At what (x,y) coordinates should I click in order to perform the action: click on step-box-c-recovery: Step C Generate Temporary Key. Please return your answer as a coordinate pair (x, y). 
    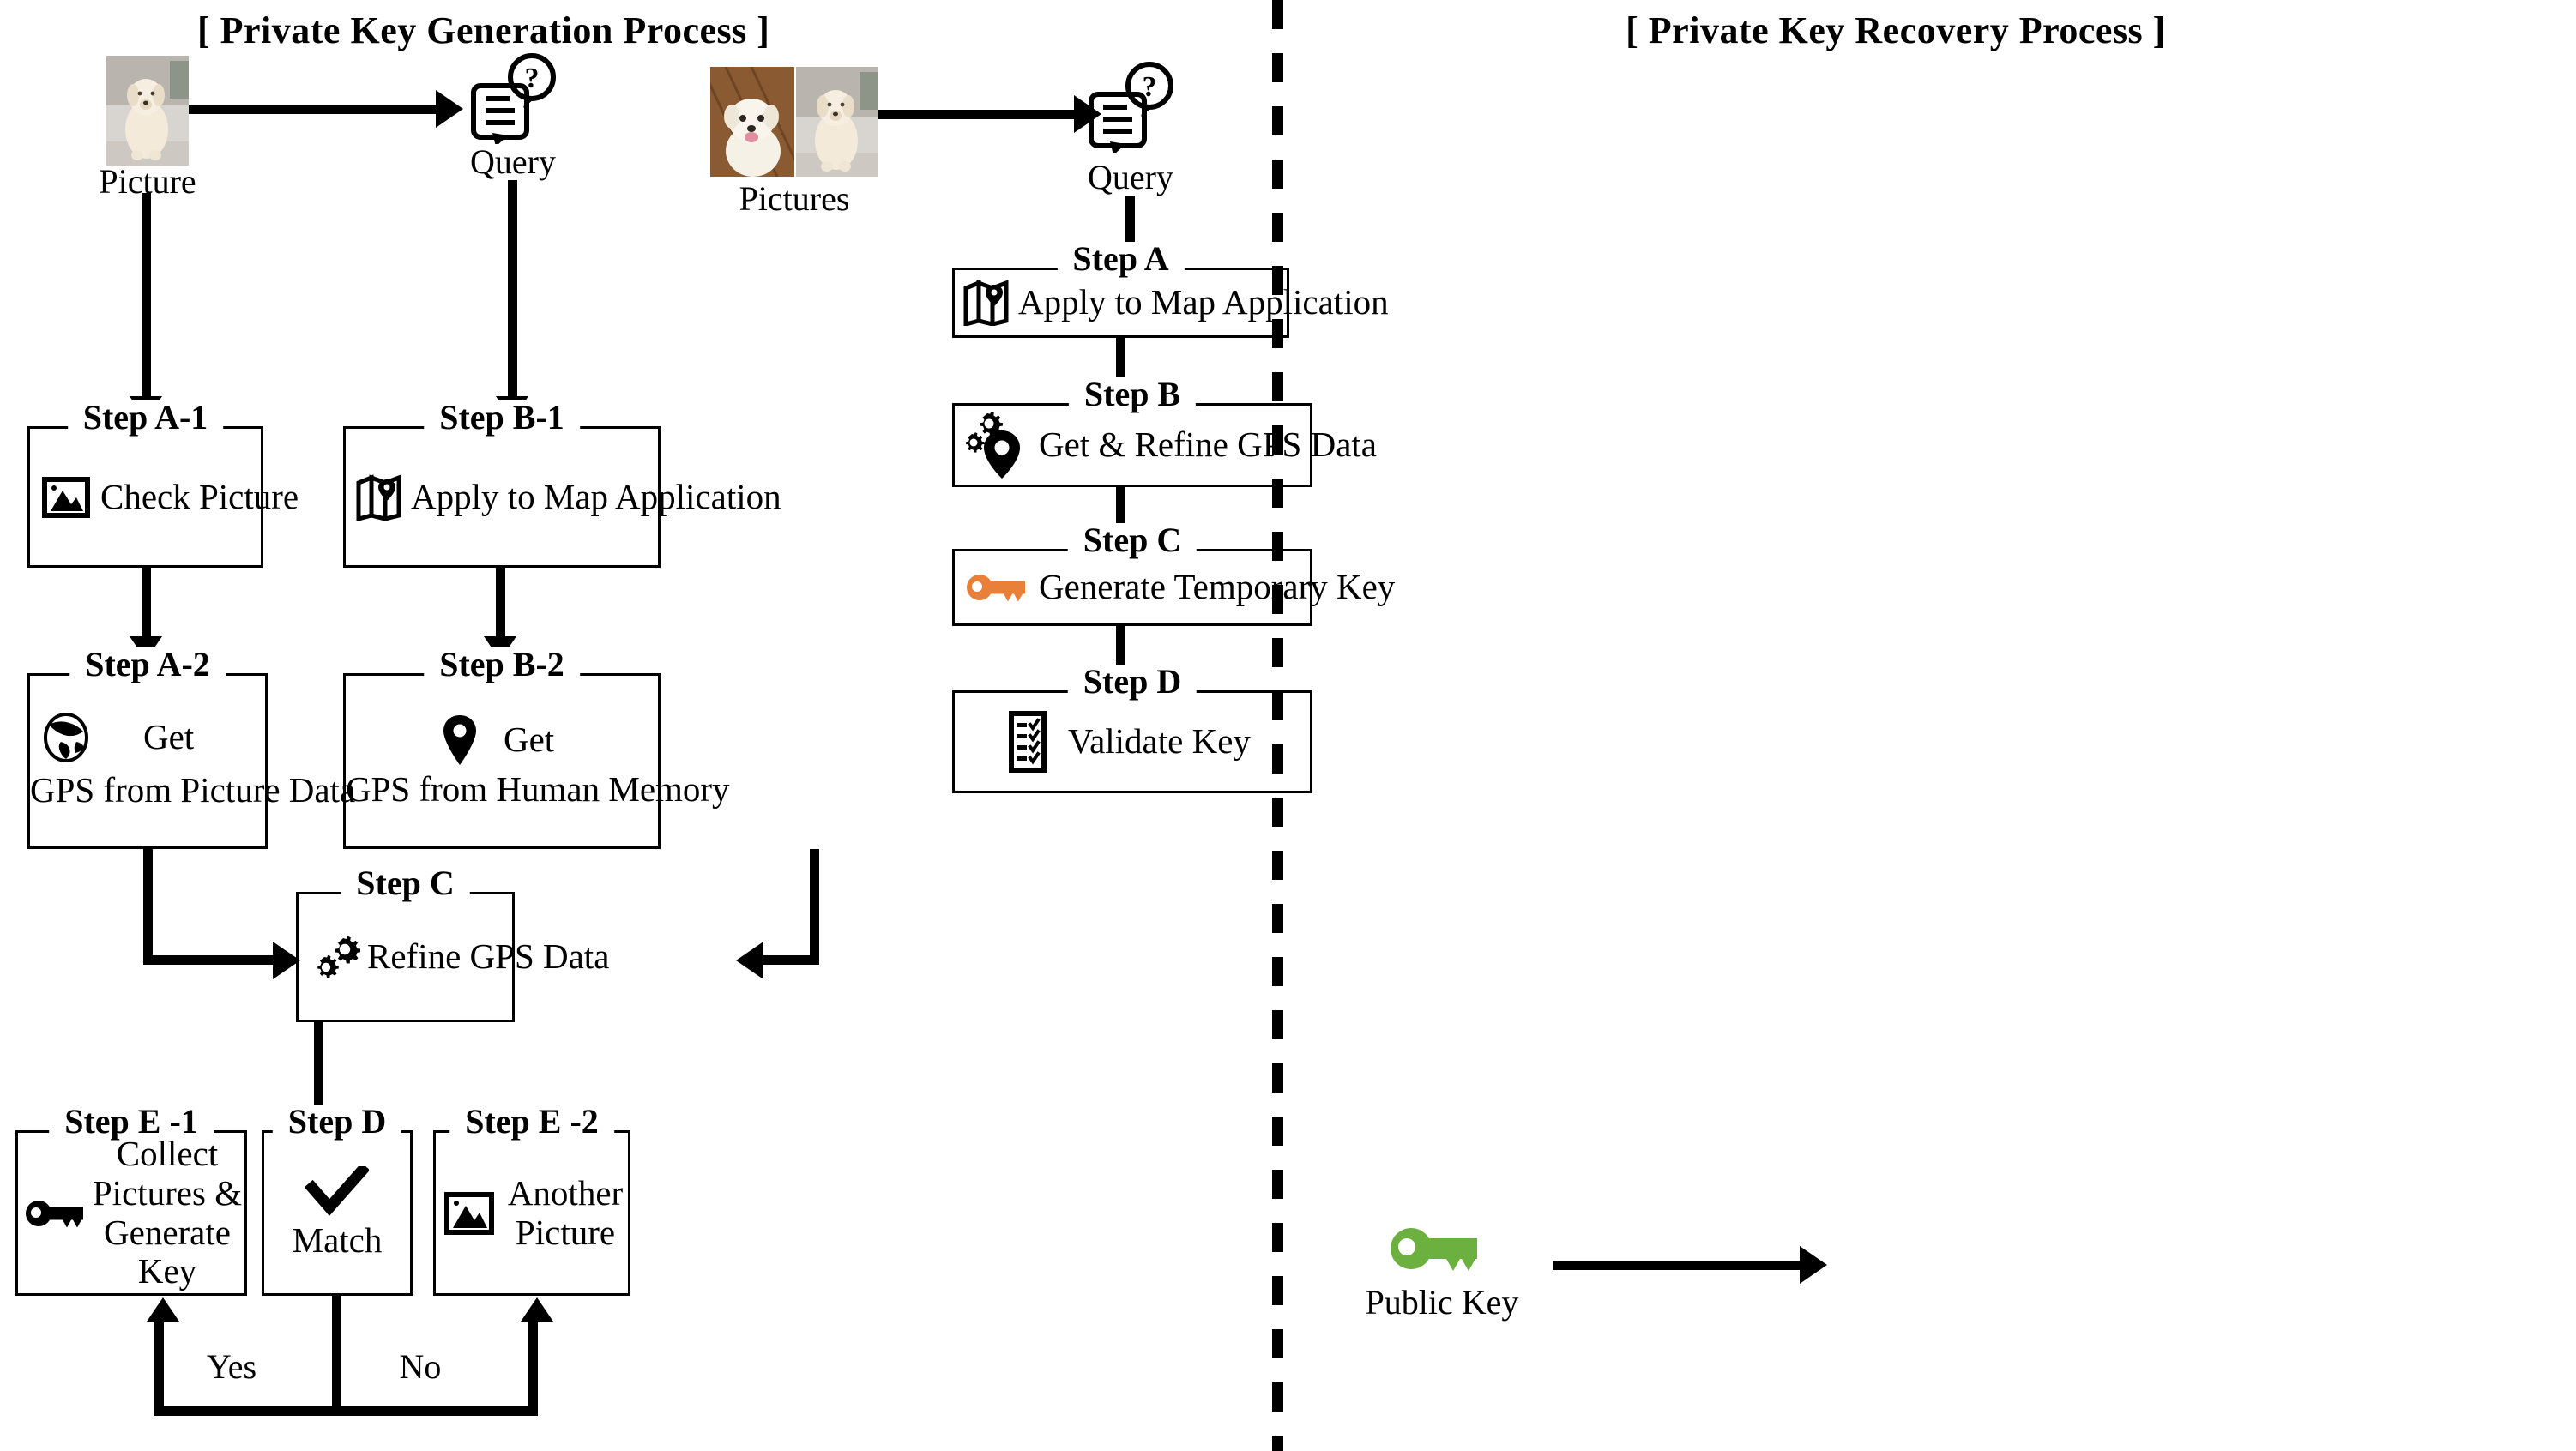
    Looking at the image, I should click on (1173, 575).